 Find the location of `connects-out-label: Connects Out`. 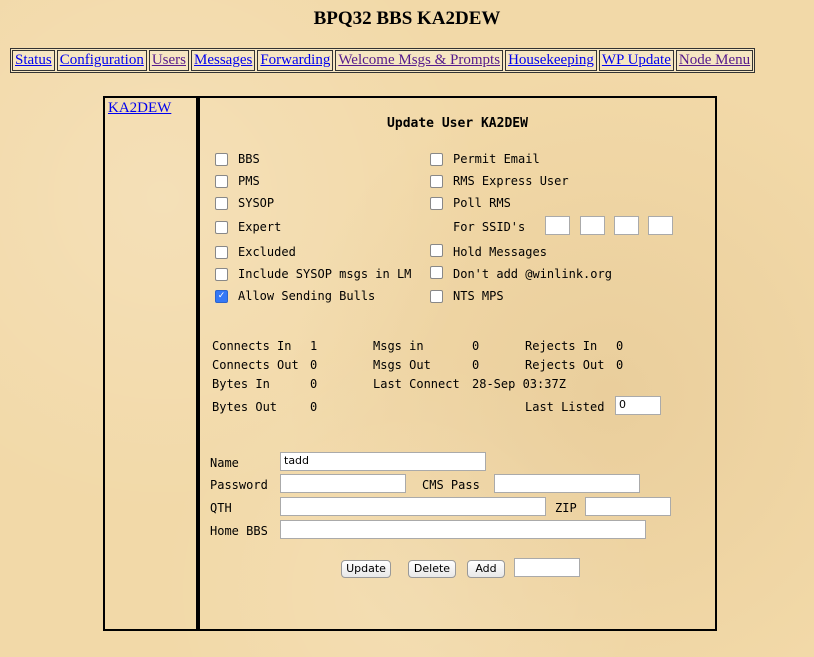

connects-out-label: Connects Out is located at coordinates (255, 365).